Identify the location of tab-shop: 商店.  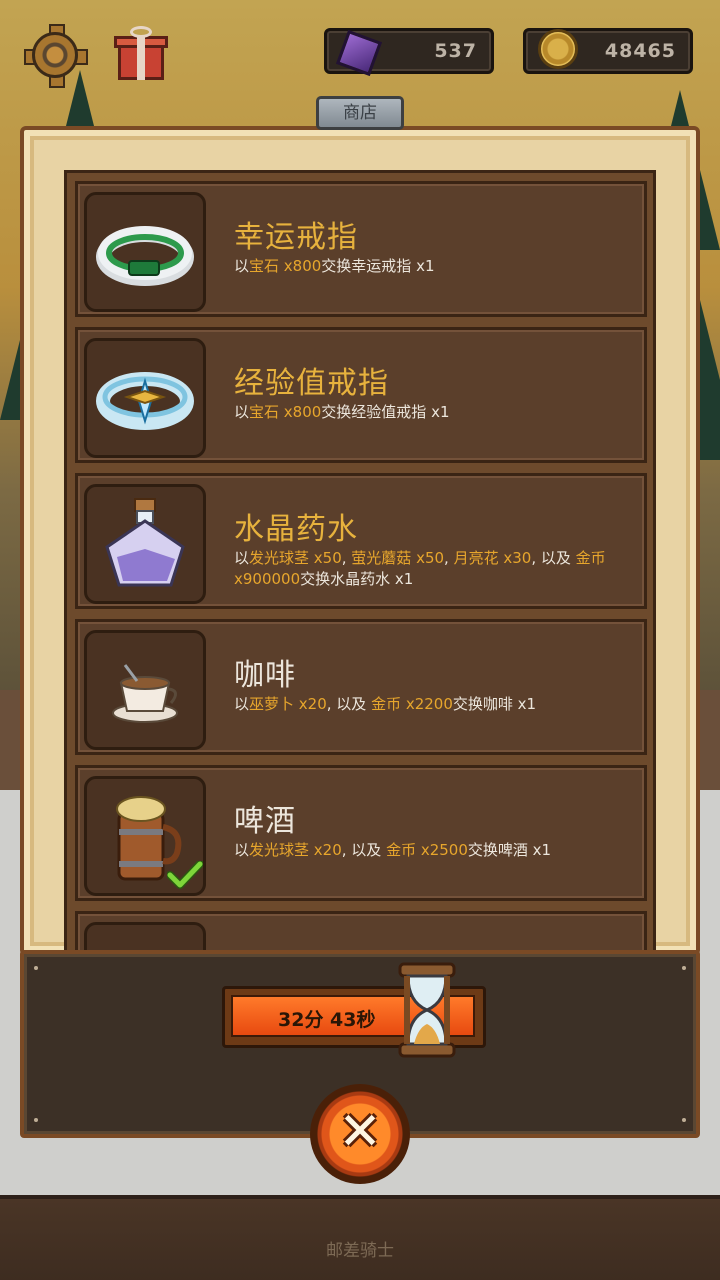
(360, 113).